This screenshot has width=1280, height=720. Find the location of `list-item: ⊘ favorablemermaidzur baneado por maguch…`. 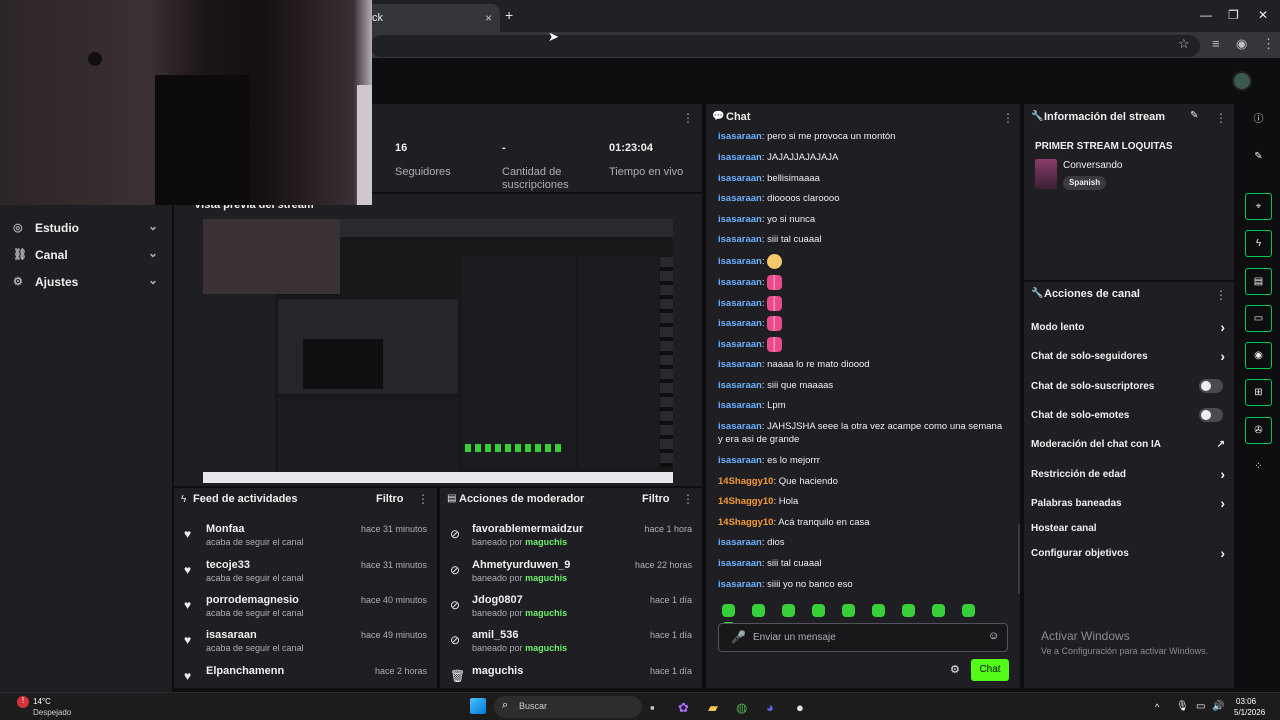

list-item: ⊘ favorablemermaidzur baneado por maguch… is located at coordinates (571, 538).